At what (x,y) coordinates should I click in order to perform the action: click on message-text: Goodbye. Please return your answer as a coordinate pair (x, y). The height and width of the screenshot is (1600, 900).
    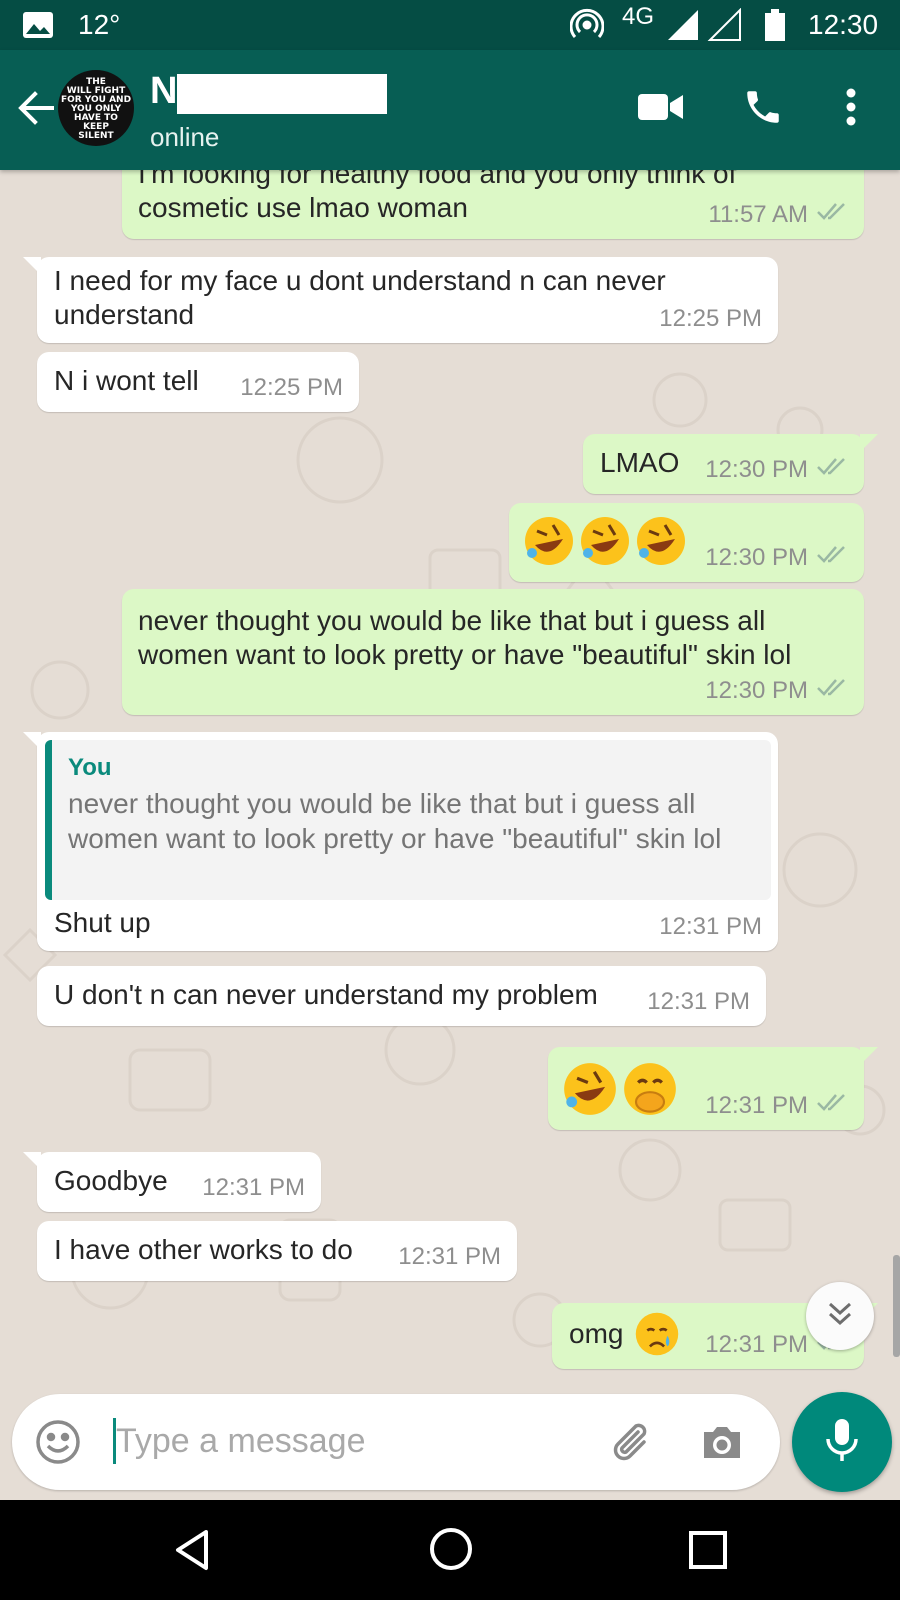
    Looking at the image, I should click on (111, 1180).